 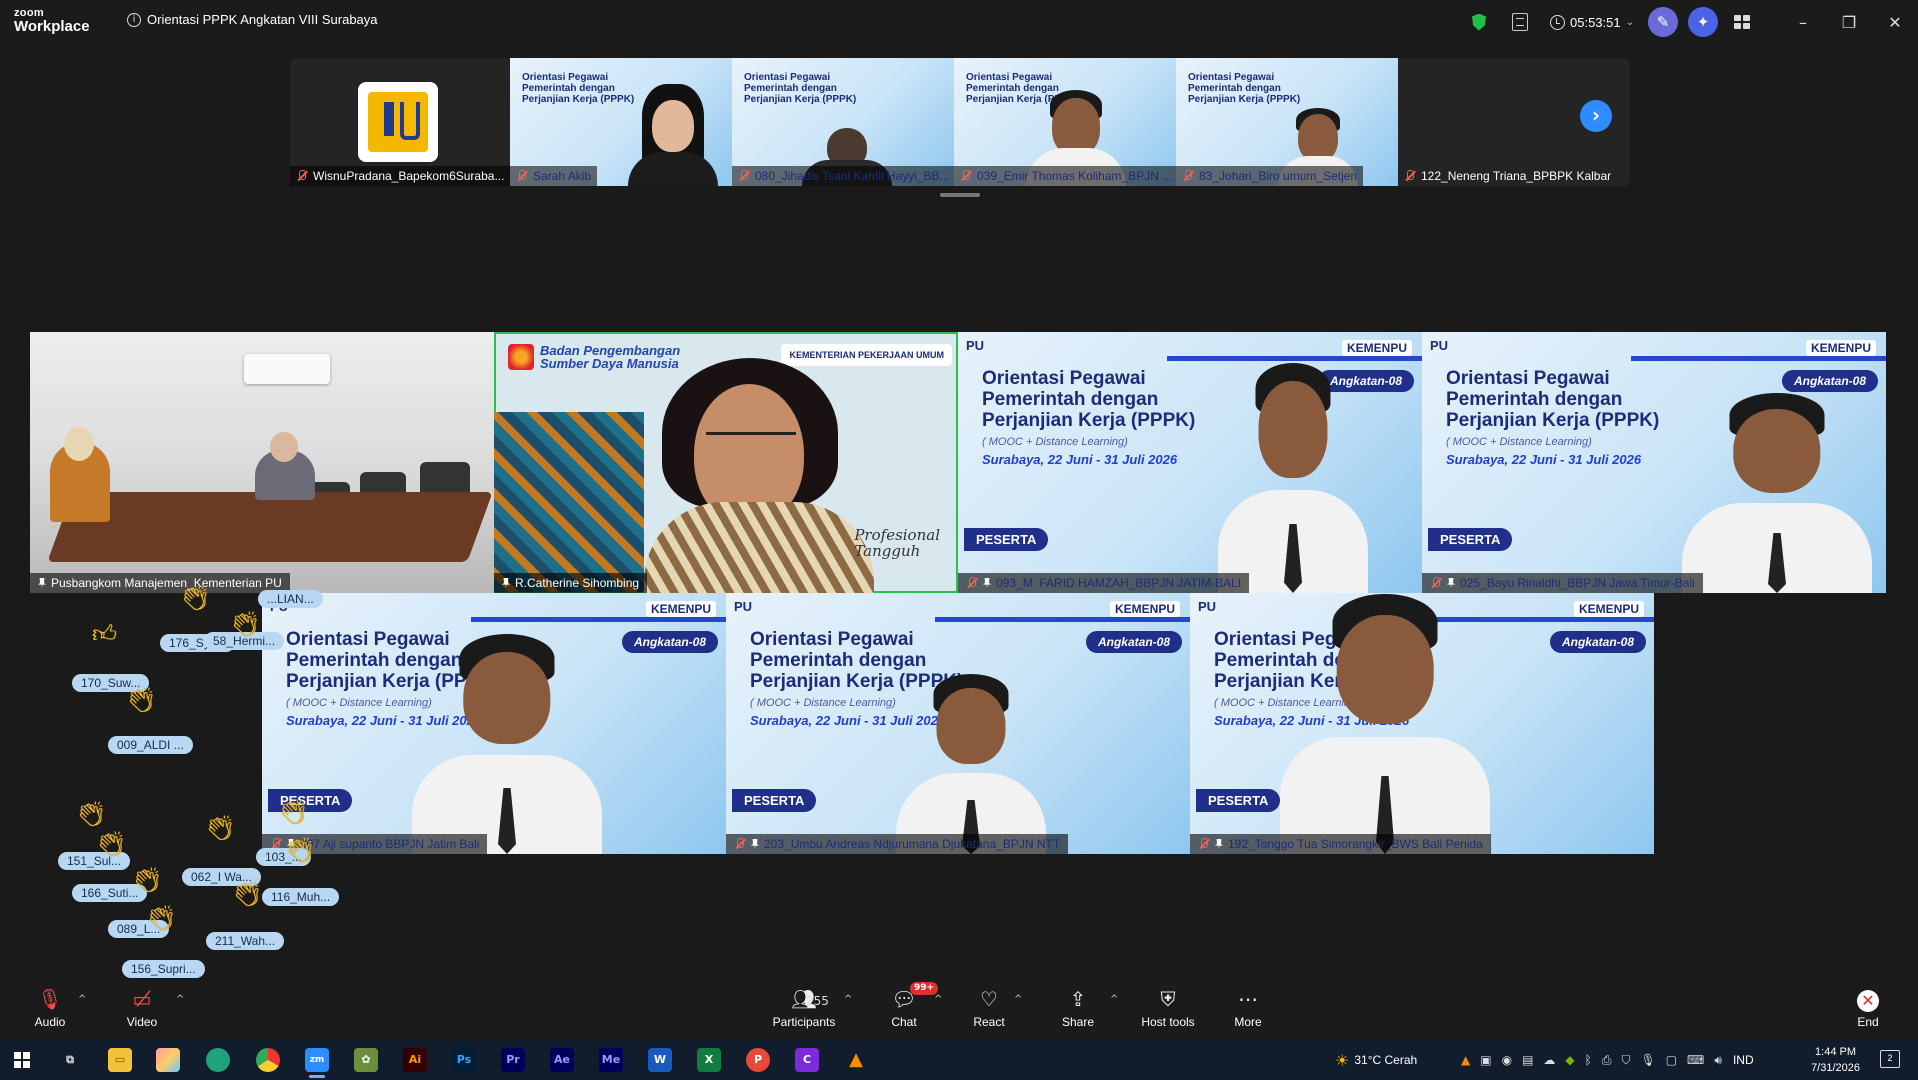 What do you see at coordinates (1470, 539) in the screenshot?
I see `peserta-badge: PESERTA` at bounding box center [1470, 539].